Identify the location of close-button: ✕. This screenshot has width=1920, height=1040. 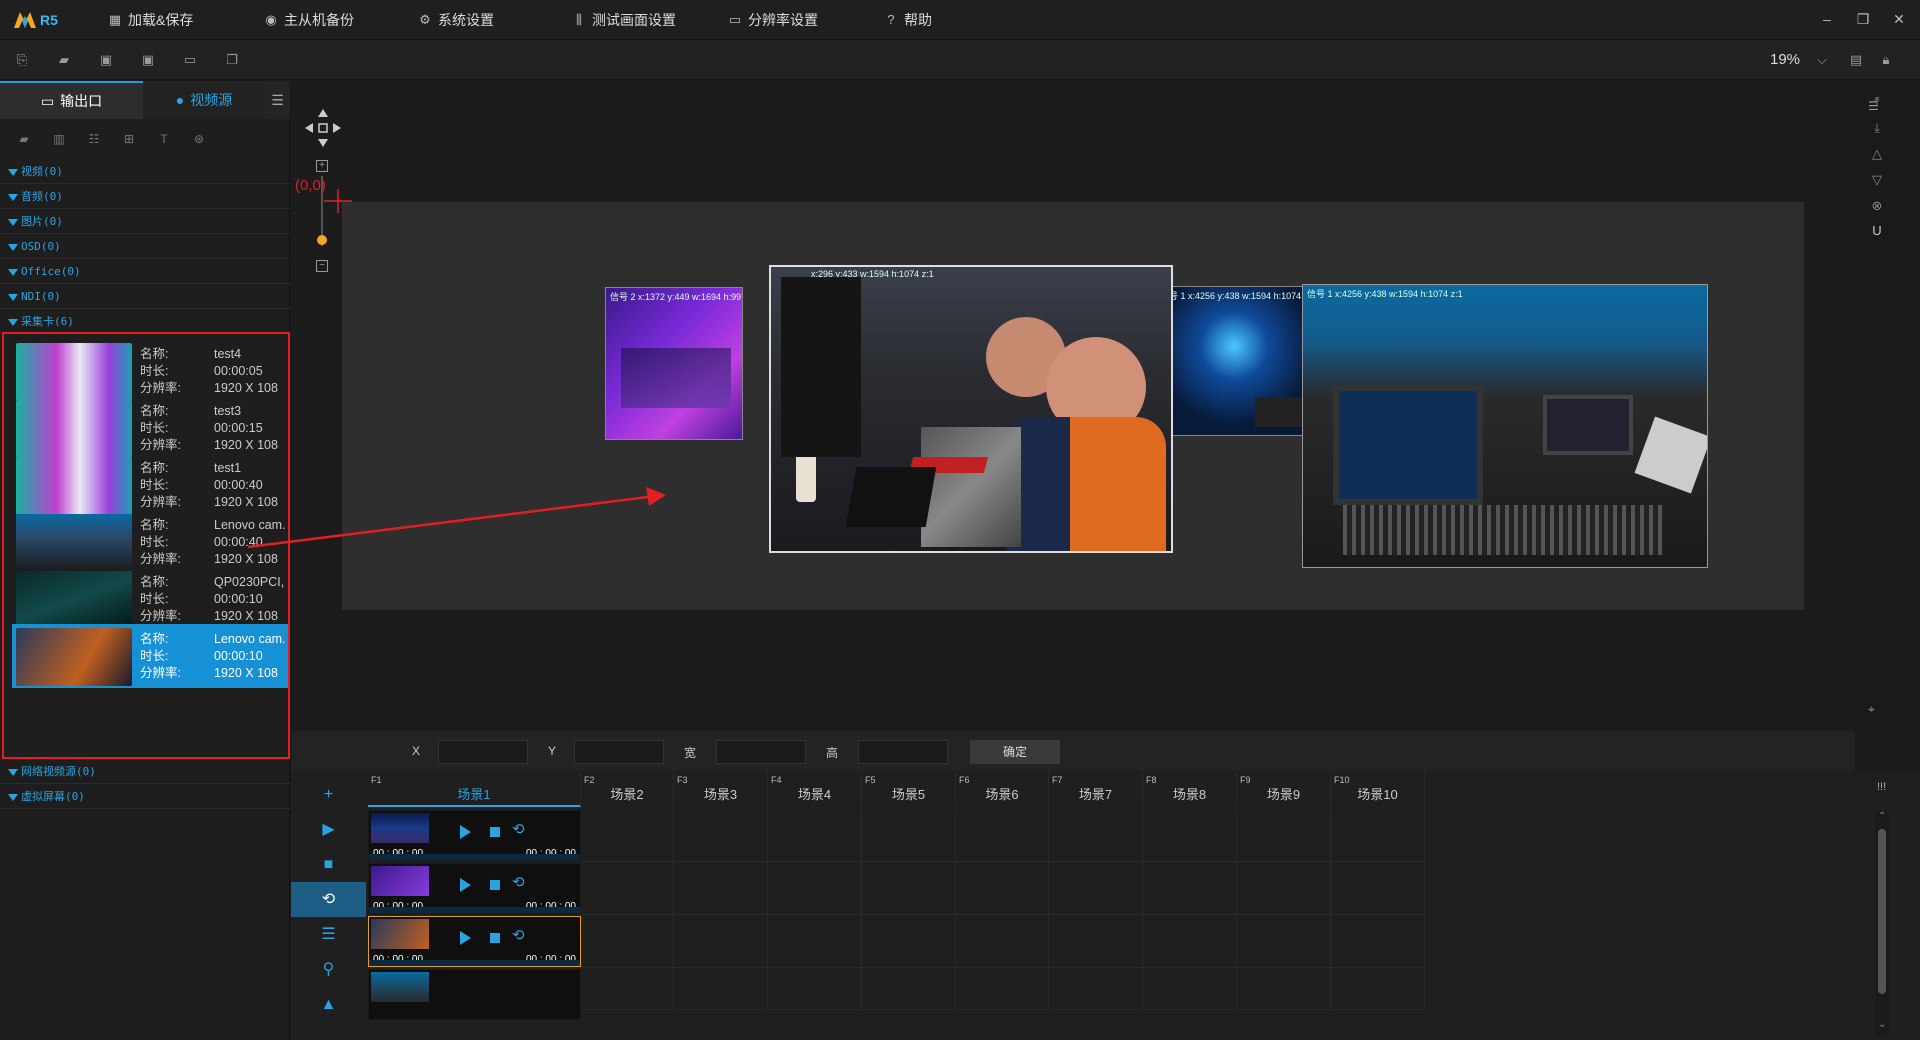
(1899, 19).